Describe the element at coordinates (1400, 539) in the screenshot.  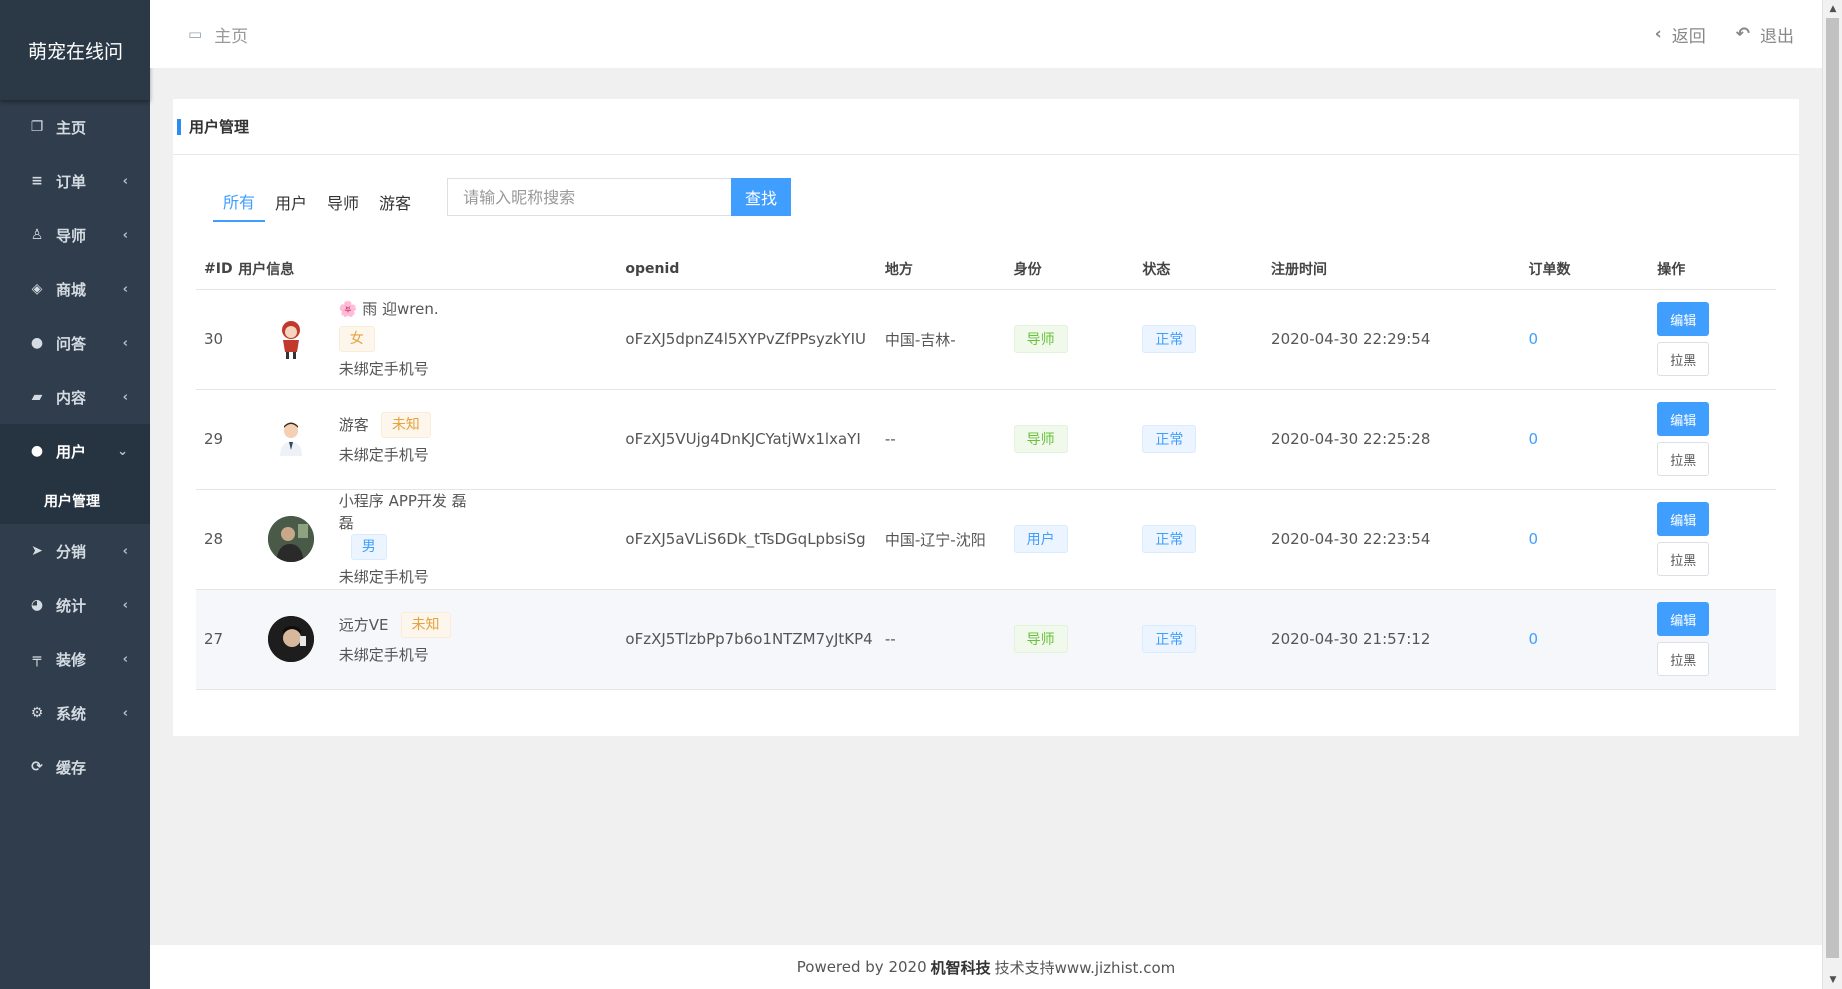
I see `row-reg-time: 2020-04-30 22:23:54` at that location.